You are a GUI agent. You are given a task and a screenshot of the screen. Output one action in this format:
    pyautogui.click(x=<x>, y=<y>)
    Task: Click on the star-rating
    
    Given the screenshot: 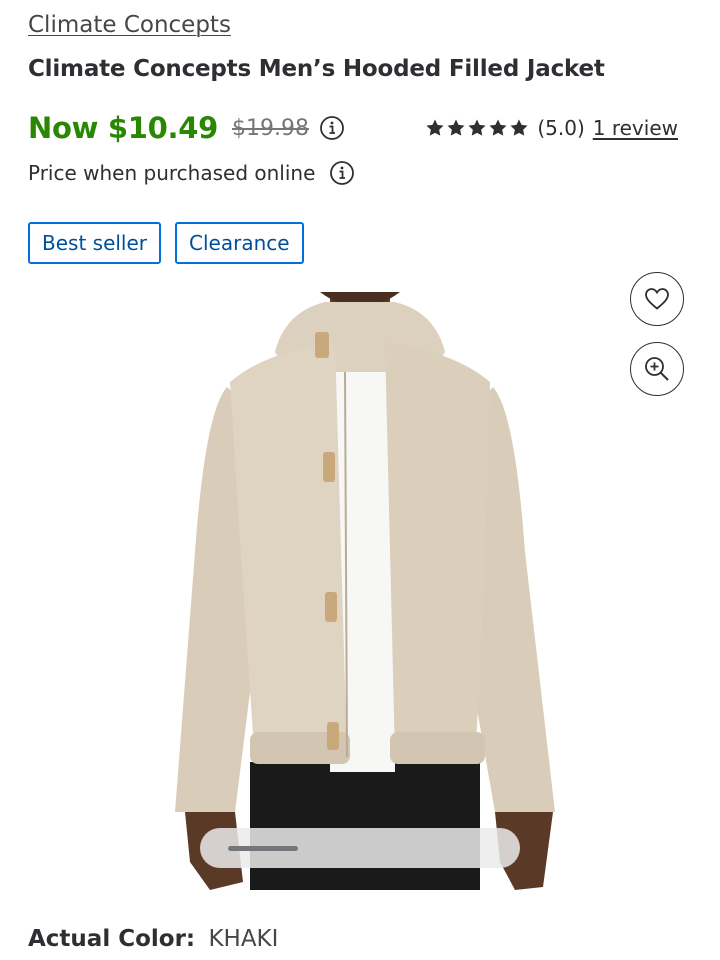 What is the action you would take?
    pyautogui.click(x=477, y=128)
    